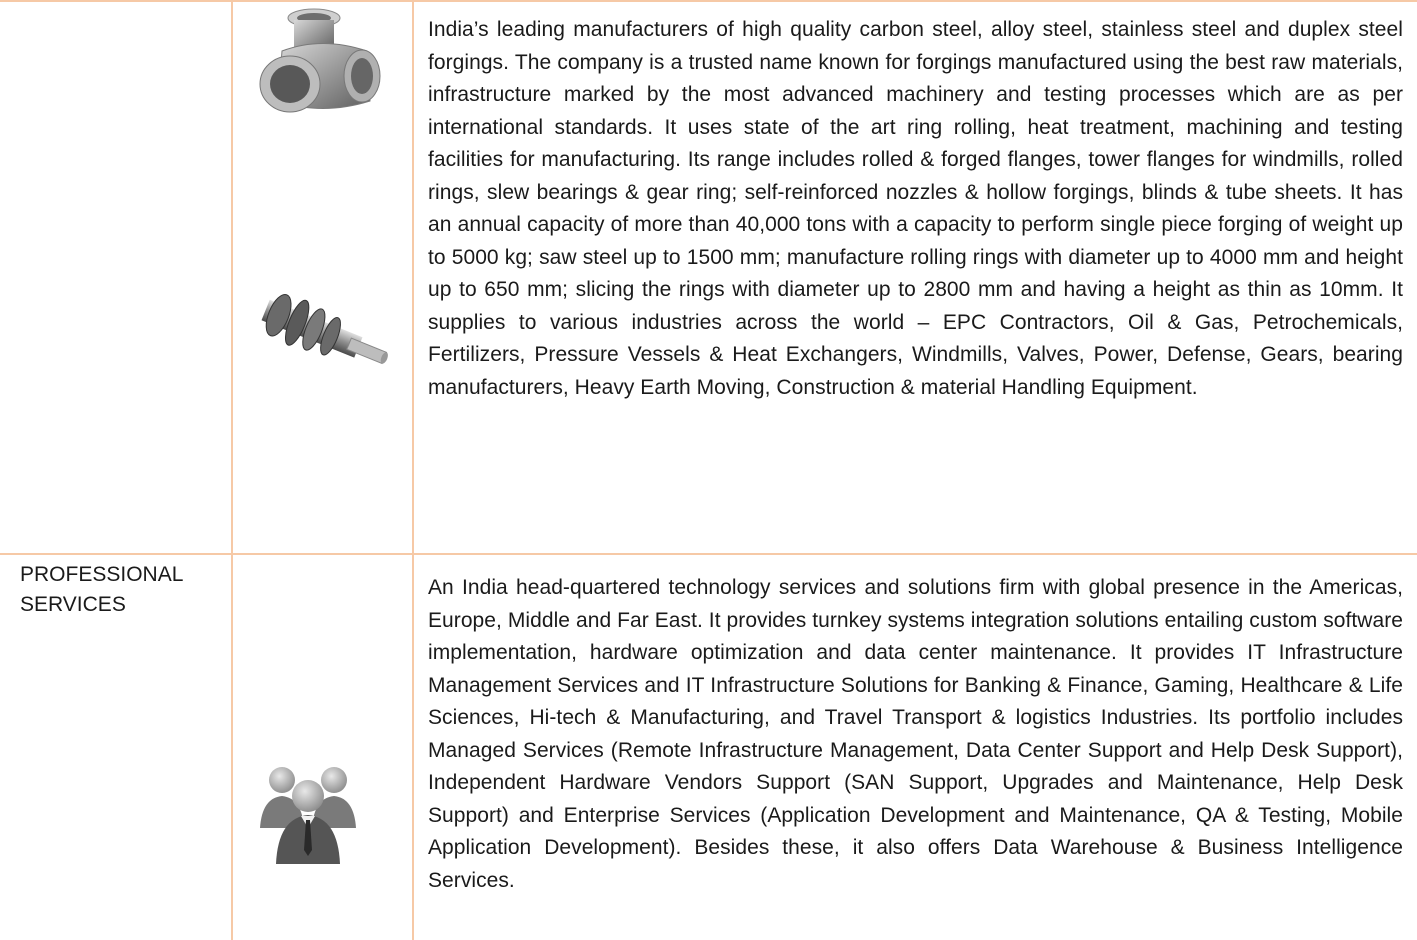 This screenshot has height=940, width=1417. I want to click on forged-shaft-icon, so click(322, 338).